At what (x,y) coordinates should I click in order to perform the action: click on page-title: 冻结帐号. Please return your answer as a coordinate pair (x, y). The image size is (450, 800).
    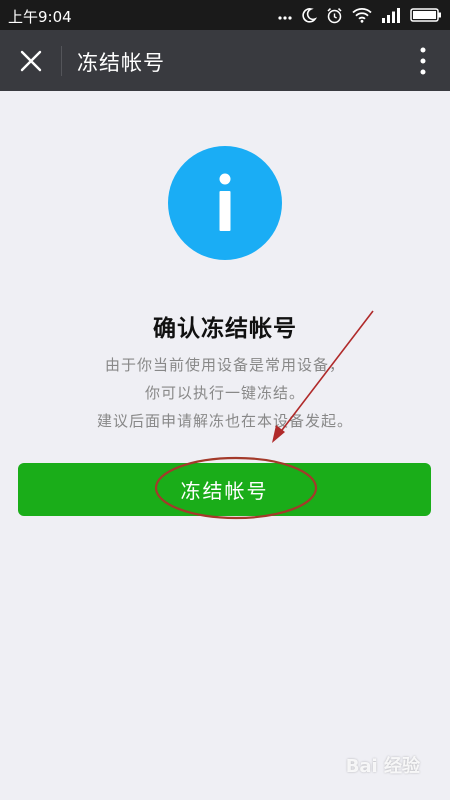
    Looking at the image, I should click on (121, 63).